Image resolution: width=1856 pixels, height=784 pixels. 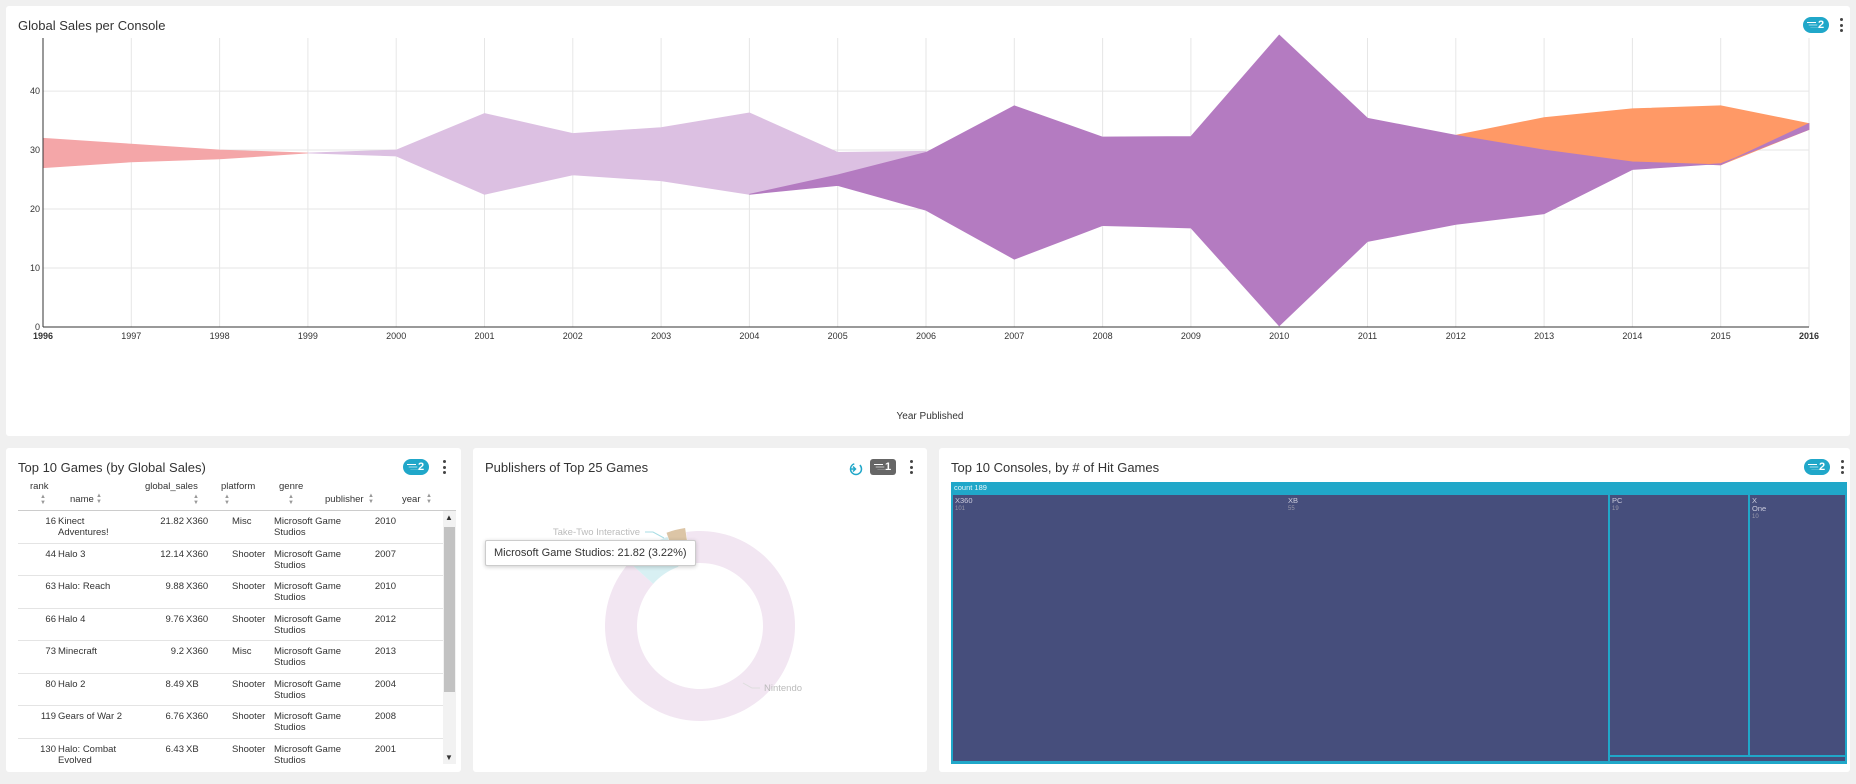 I want to click on table-cell-name: Halo: Combat Evolved, so click(x=98, y=754).